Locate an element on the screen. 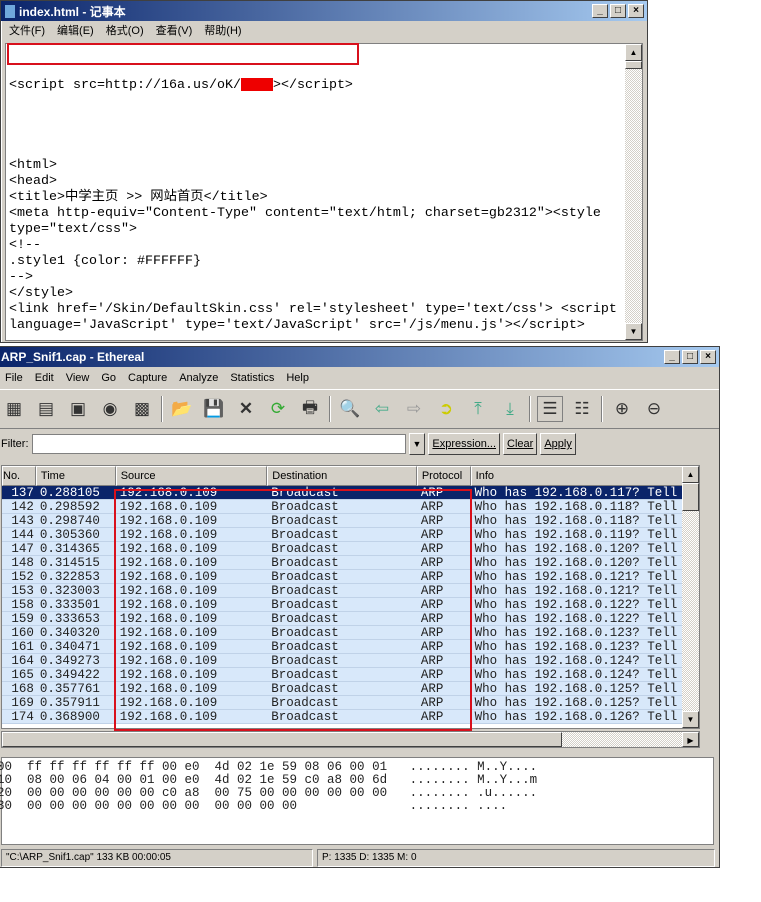 This screenshot has height=902, width=761. menu-item: Go is located at coordinates (108, 378).